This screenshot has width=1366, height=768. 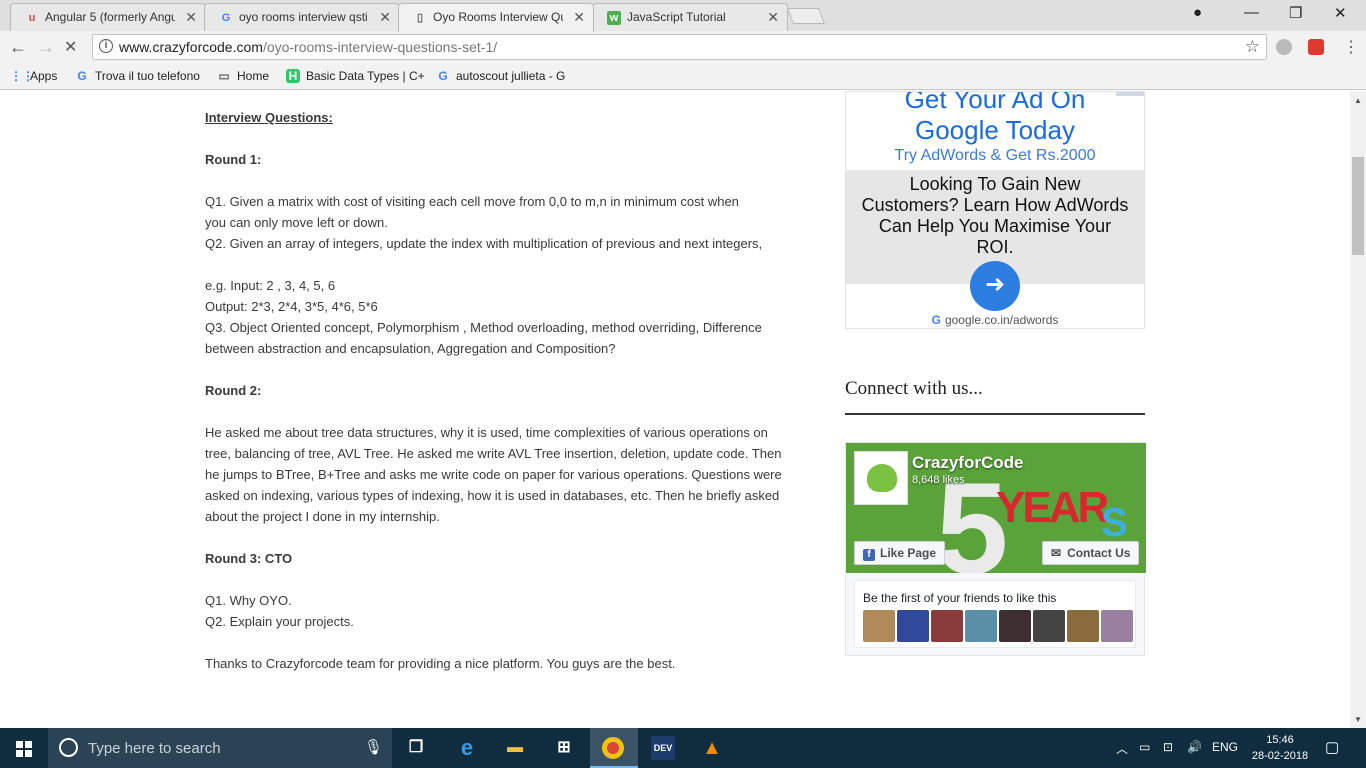 I want to click on close-window-button: ✕, so click(x=1340, y=13).